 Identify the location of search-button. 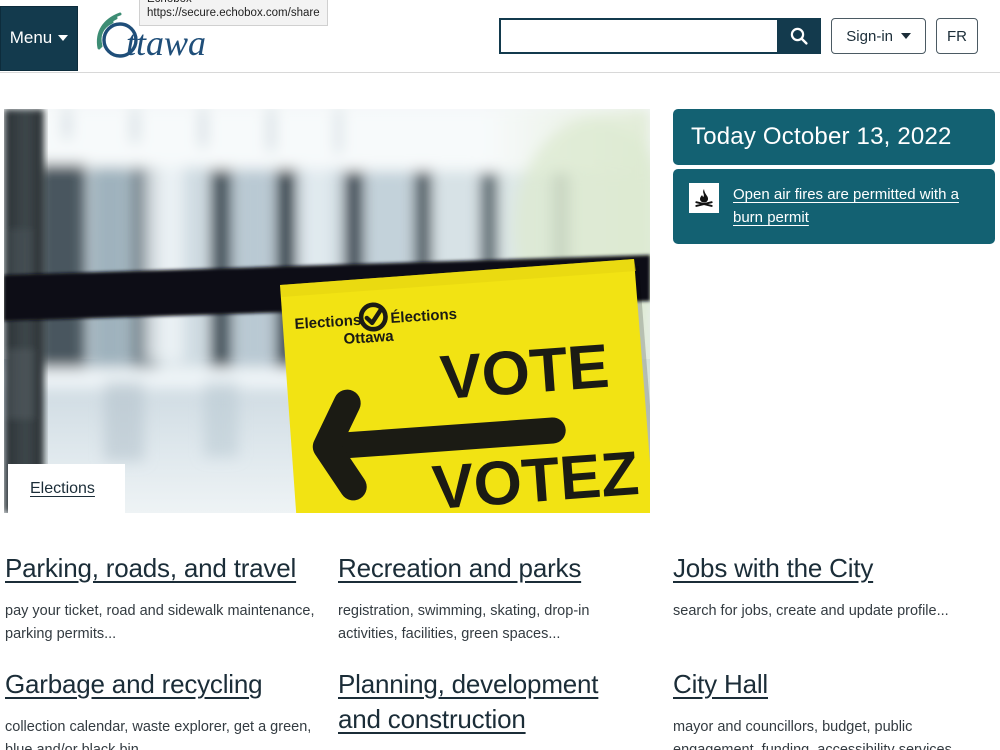
(799, 36).